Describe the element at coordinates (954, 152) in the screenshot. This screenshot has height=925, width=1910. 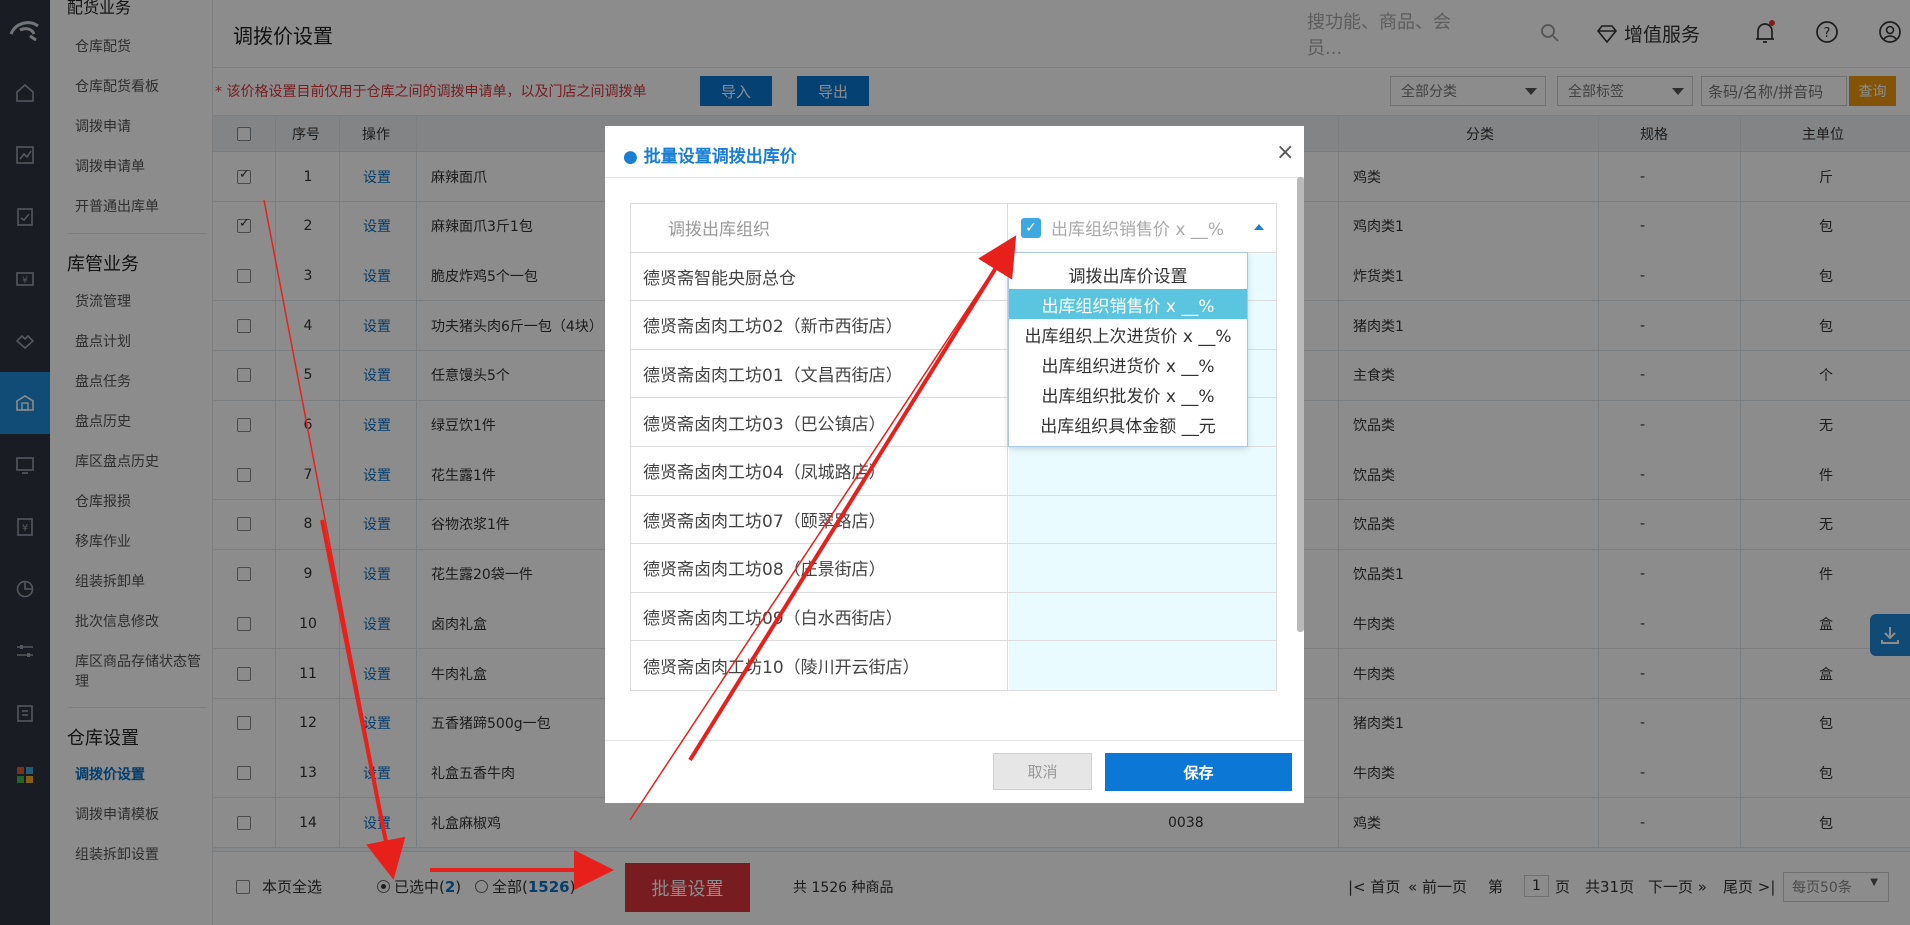
I see `dialog-header: ● 批量设置调拨出库价 ×` at that location.